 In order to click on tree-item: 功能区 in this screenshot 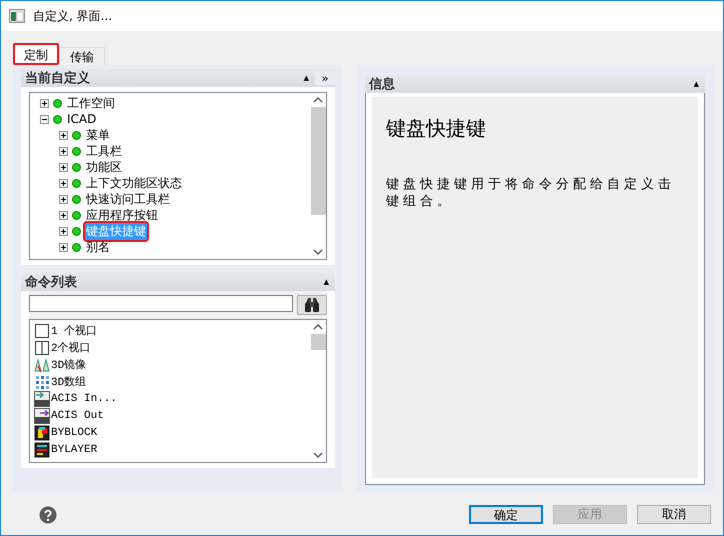, I will do `click(104, 167)`.